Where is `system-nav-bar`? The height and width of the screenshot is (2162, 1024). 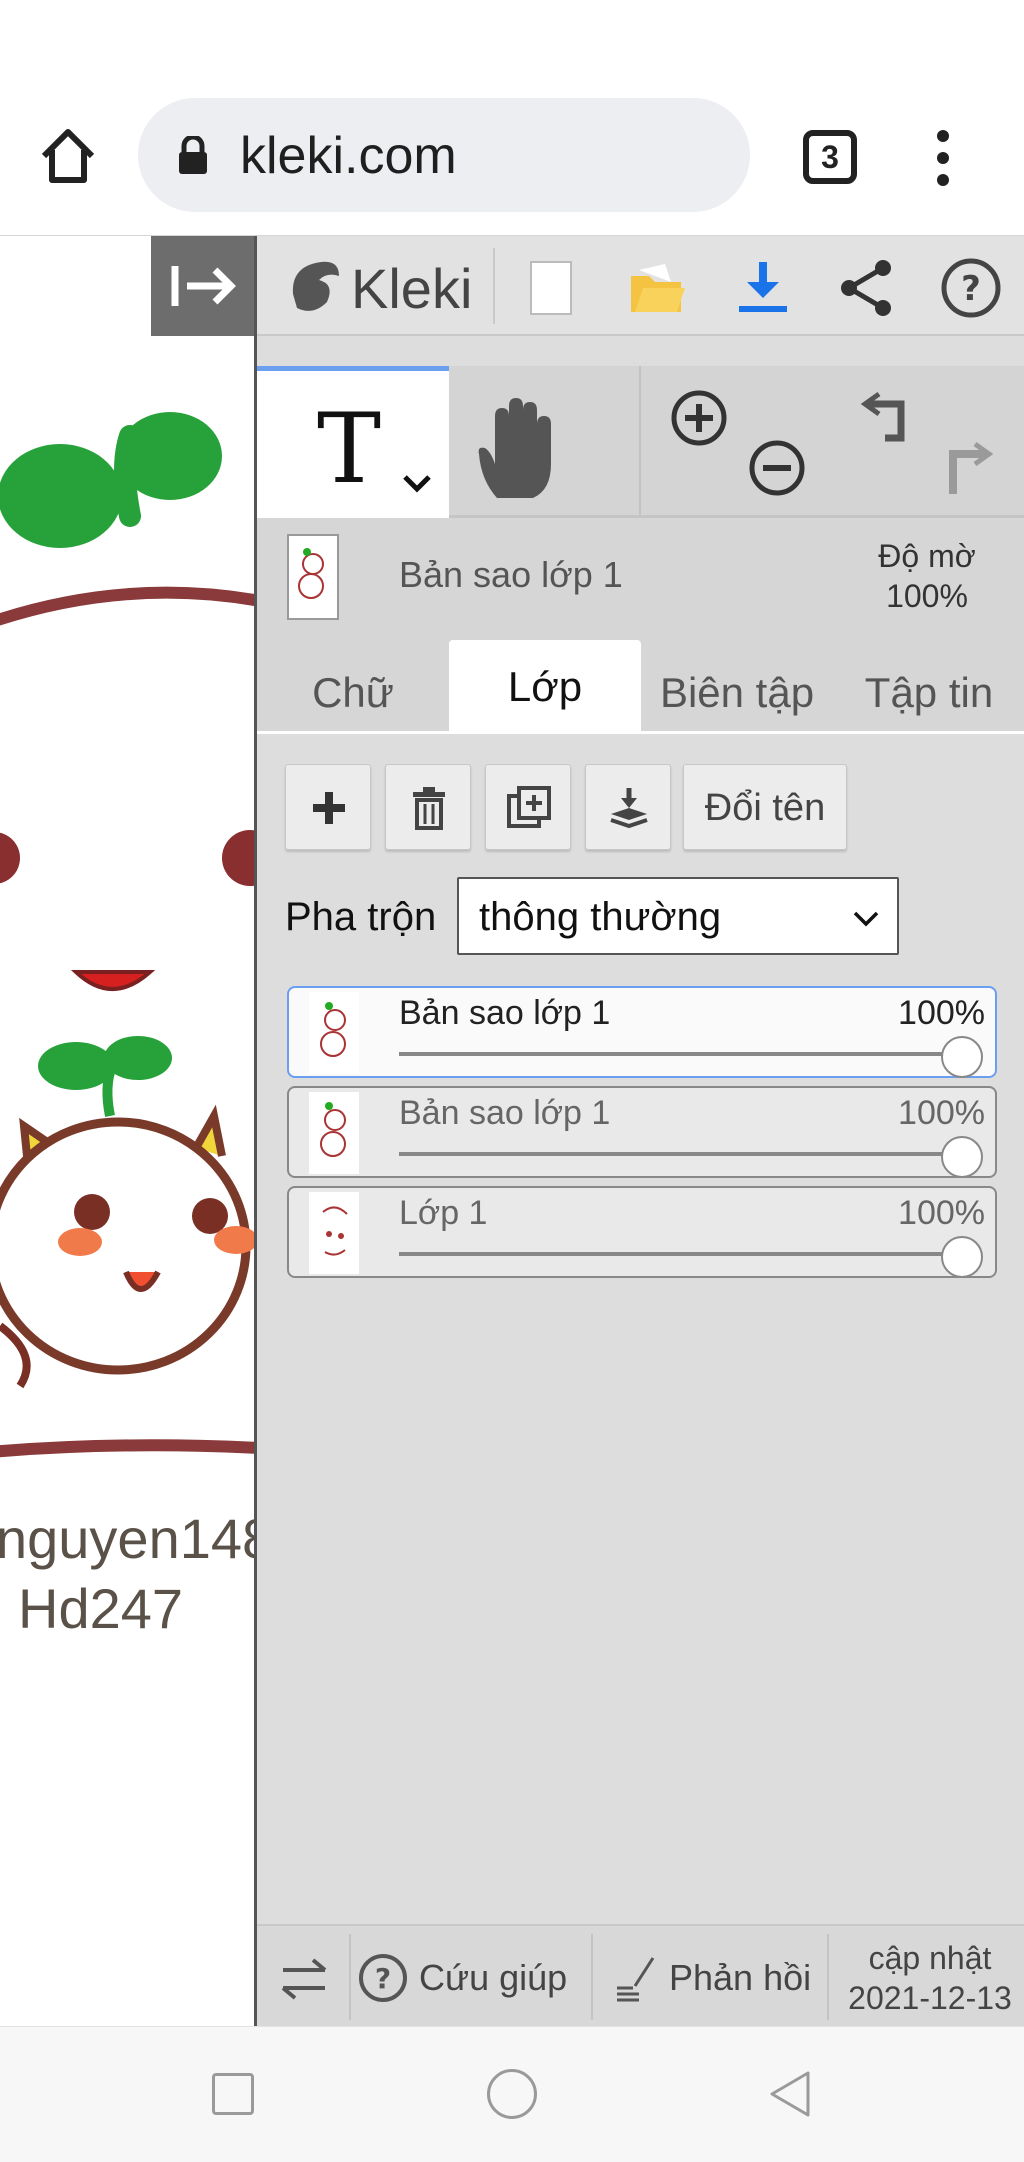
system-nav-bar is located at coordinates (512, 2094).